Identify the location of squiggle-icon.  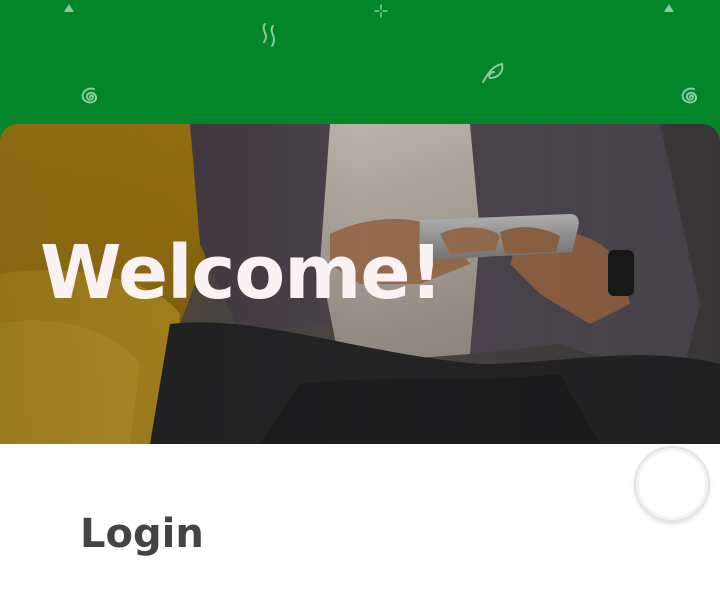
(270, 36).